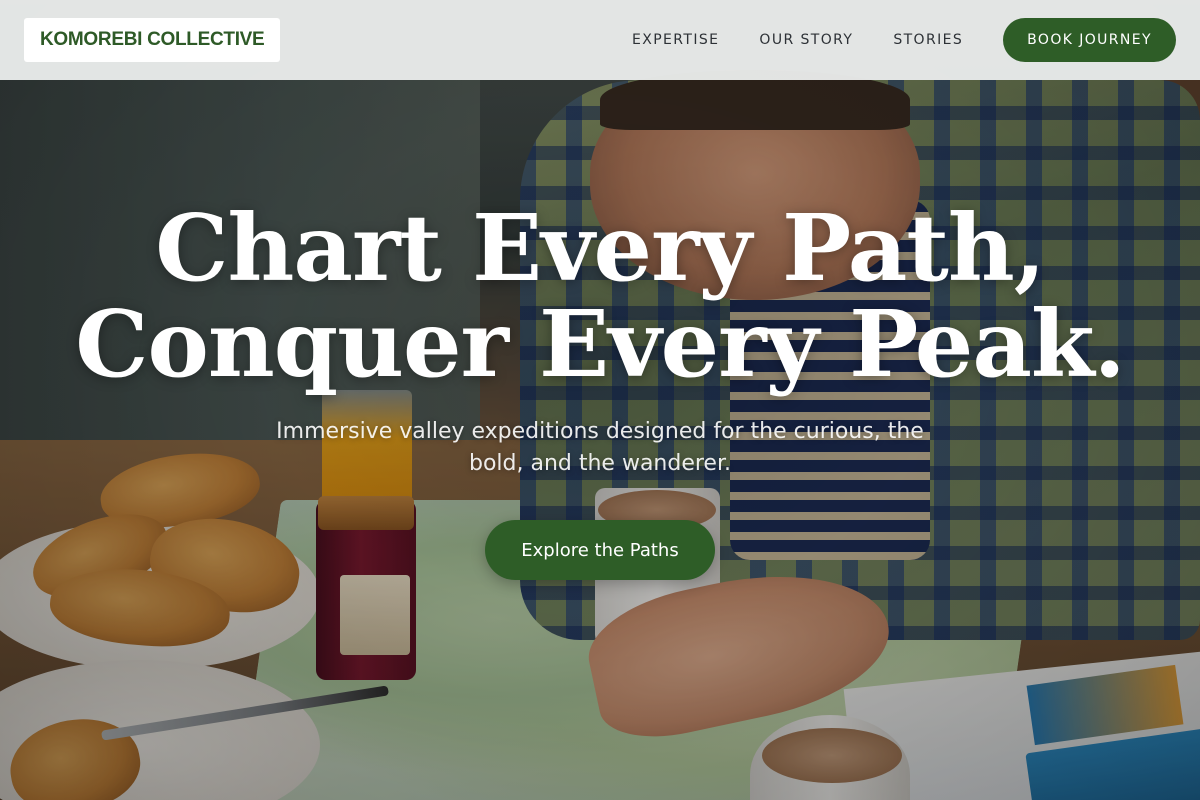 This screenshot has height=800, width=1200. Describe the element at coordinates (1089, 40) in the screenshot. I see `book-journey-button: BOOK JOURNEY` at that location.